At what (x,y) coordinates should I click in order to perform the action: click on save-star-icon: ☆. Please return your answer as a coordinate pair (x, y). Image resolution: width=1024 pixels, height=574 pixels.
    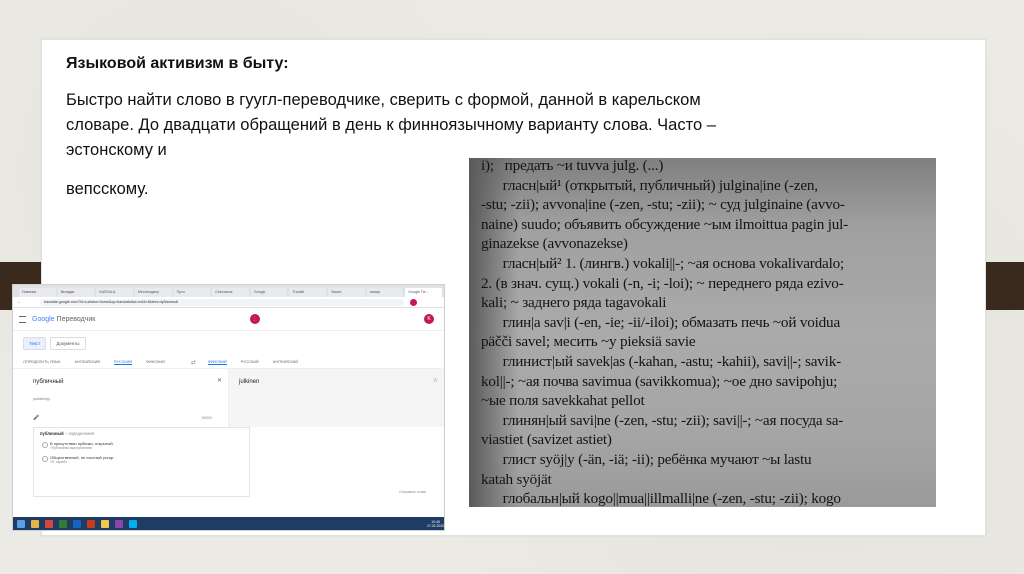
    Looking at the image, I should click on (435, 380).